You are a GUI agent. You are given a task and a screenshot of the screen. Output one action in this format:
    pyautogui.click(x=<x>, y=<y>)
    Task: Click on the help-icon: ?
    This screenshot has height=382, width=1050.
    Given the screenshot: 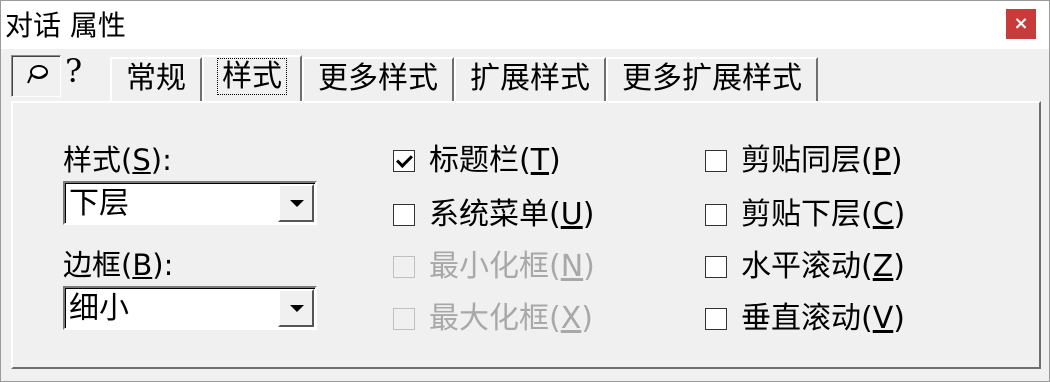 What is the action you would take?
    pyautogui.click(x=73, y=71)
    